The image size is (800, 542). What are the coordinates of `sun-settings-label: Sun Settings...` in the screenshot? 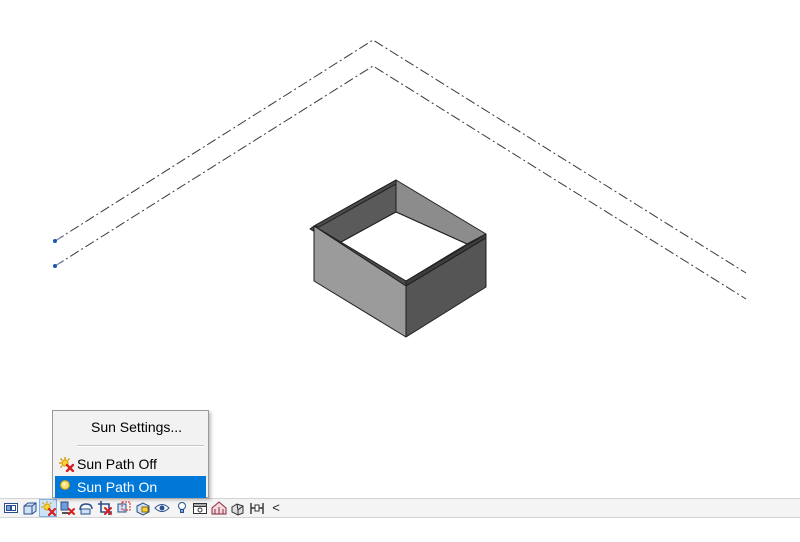 It's located at (137, 427).